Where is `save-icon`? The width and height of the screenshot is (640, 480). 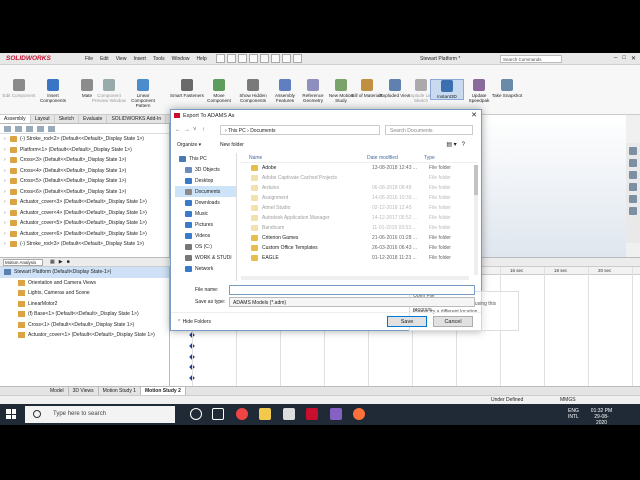
save-icon is located at coordinates (242, 58).